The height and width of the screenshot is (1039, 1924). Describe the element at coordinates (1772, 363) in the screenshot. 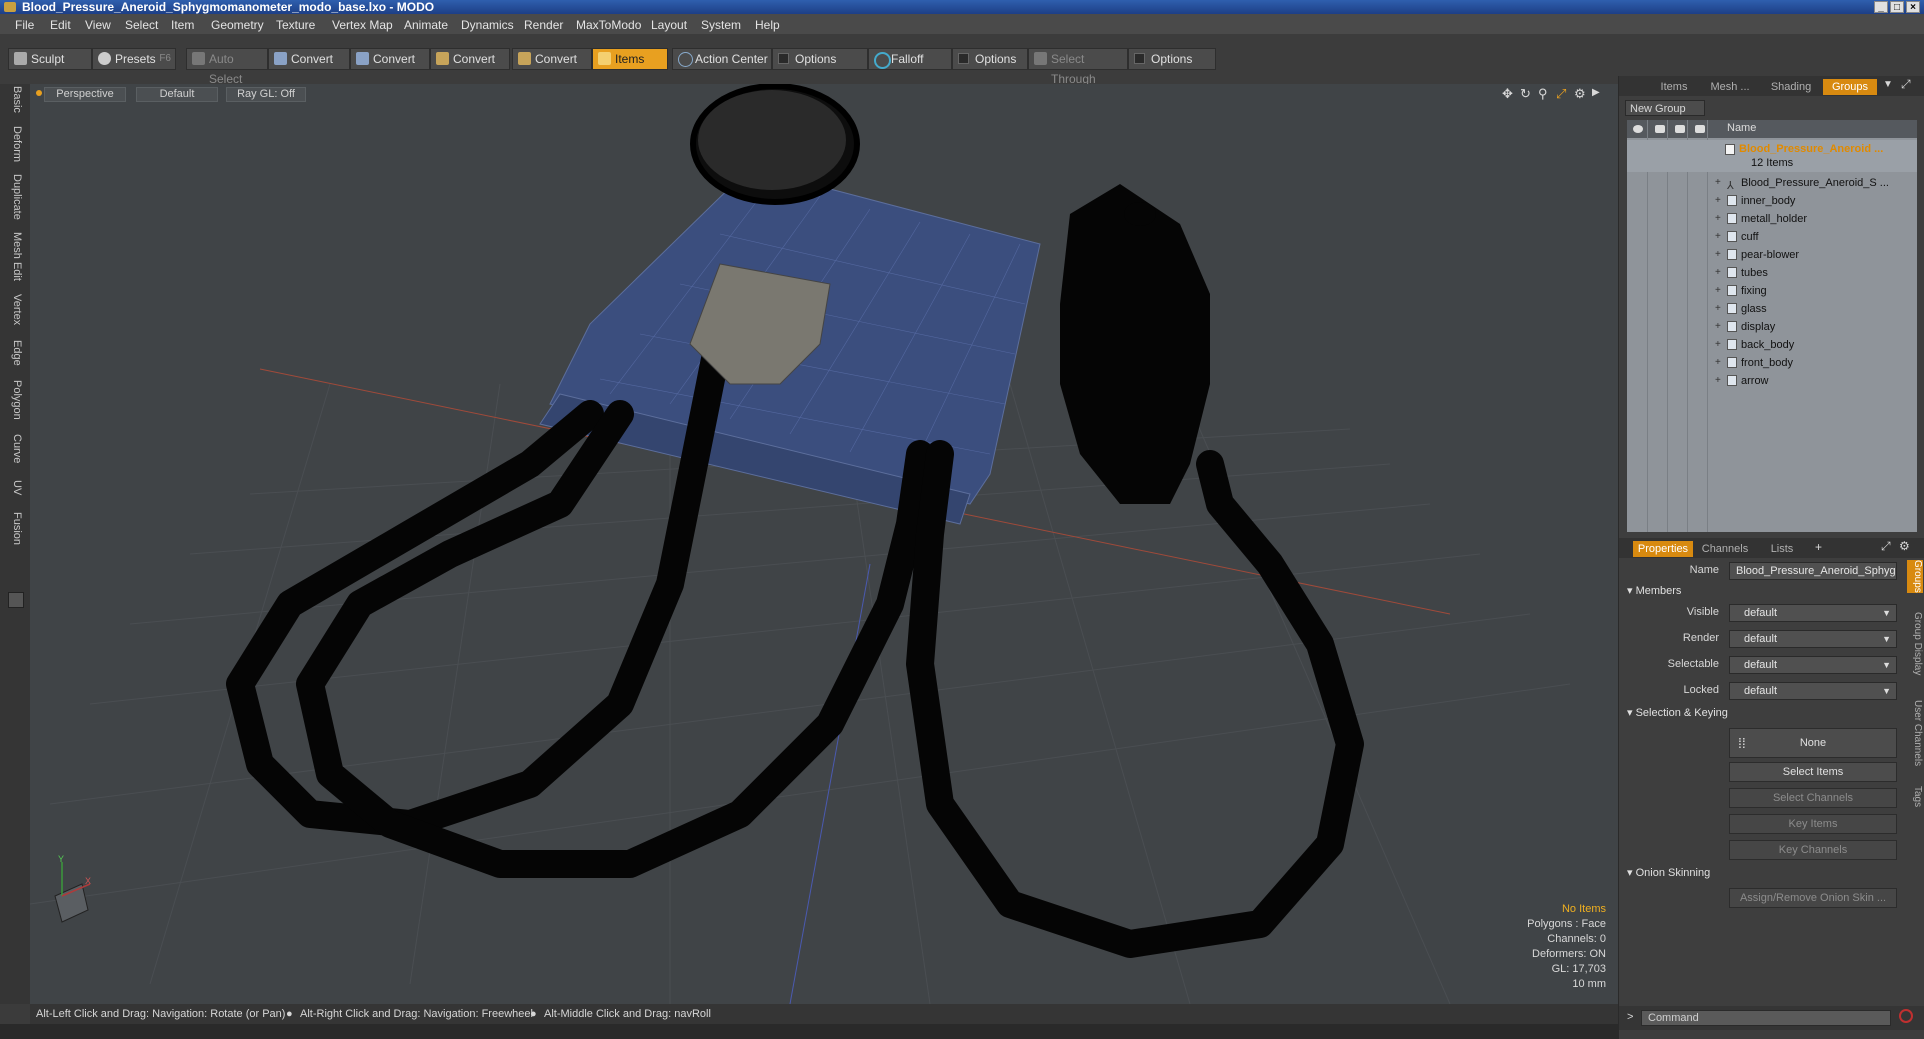

I see `list-item: + front_body` at that location.